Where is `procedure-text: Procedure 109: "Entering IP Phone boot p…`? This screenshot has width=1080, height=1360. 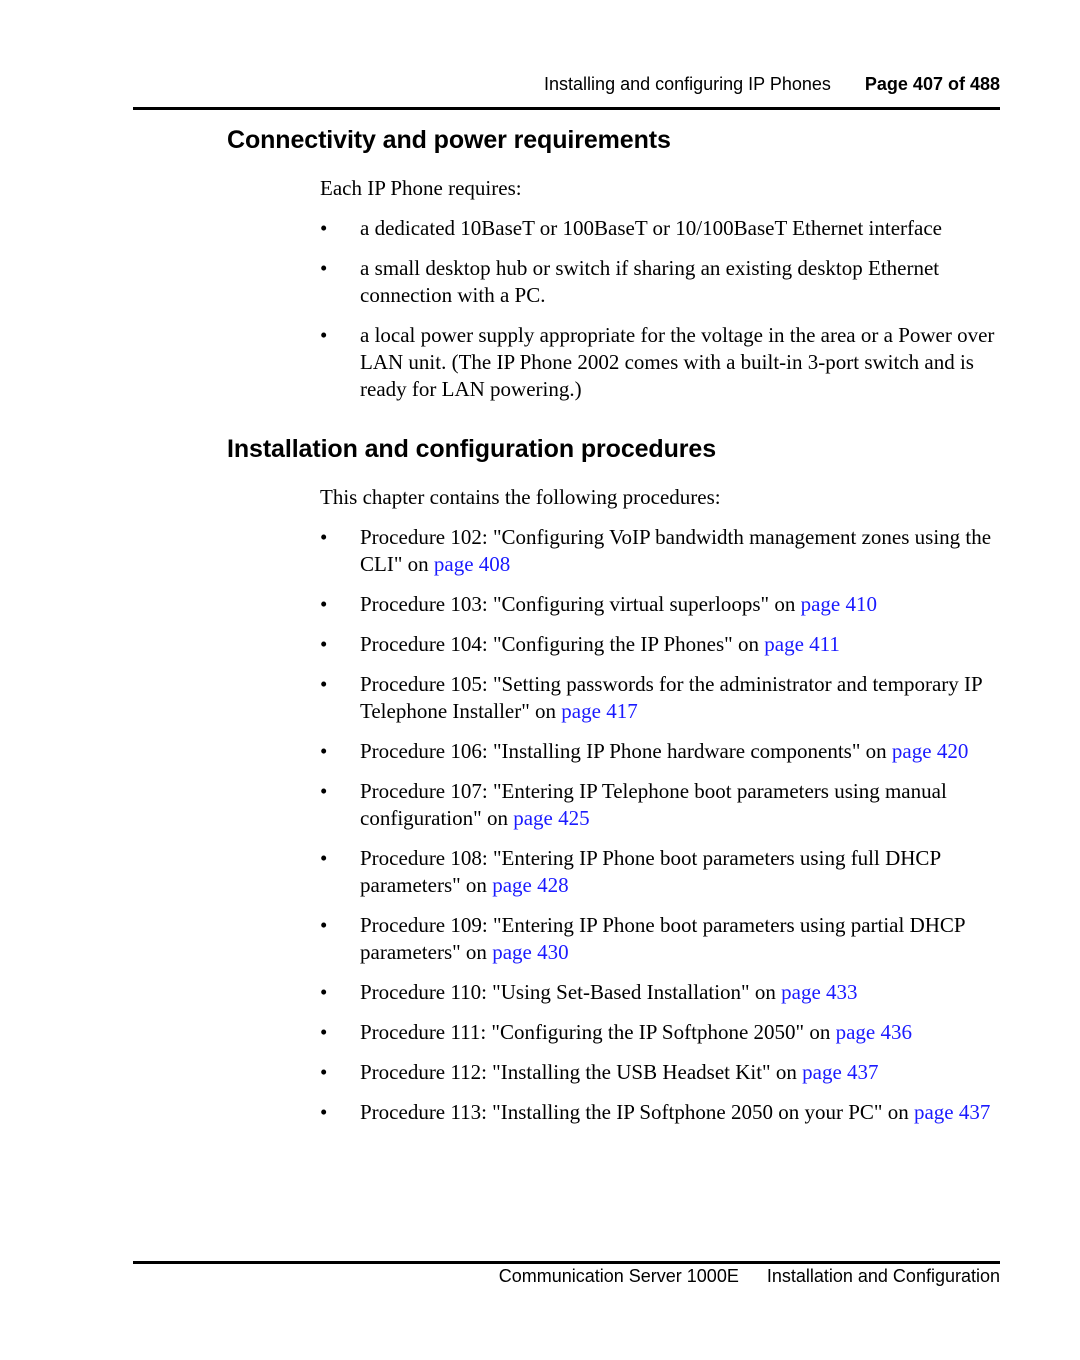 procedure-text: Procedure 109: "Entering IP Phone boot p… is located at coordinates (662, 938).